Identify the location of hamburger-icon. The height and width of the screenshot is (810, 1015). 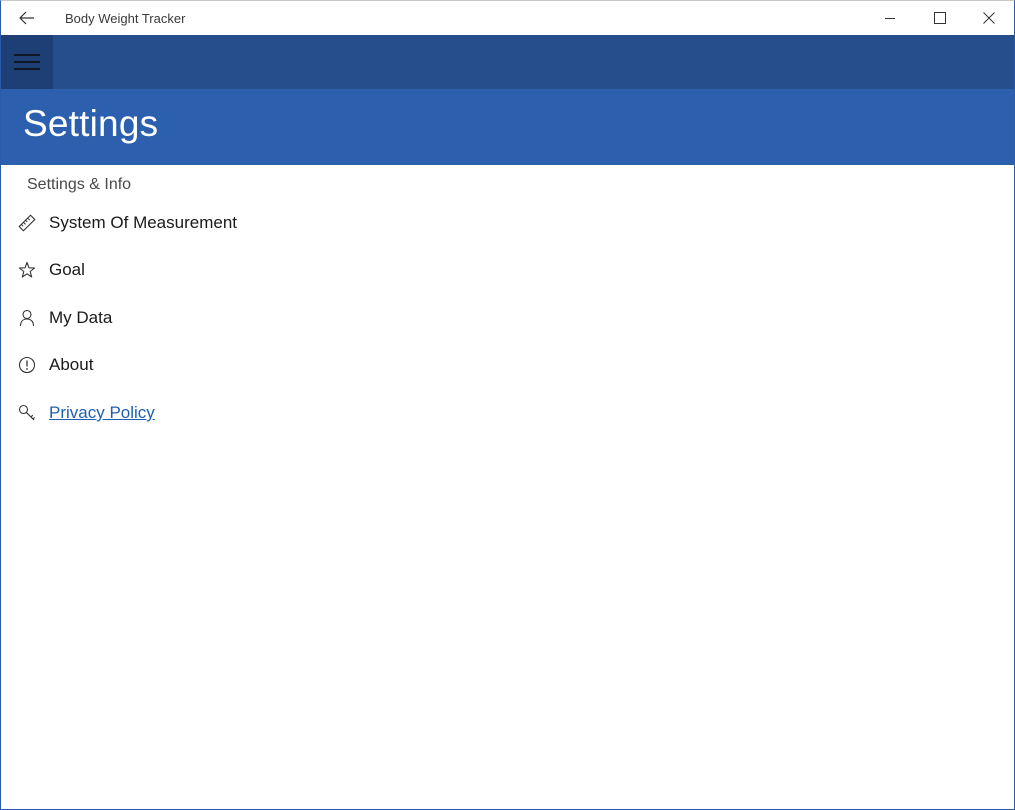
(27, 62).